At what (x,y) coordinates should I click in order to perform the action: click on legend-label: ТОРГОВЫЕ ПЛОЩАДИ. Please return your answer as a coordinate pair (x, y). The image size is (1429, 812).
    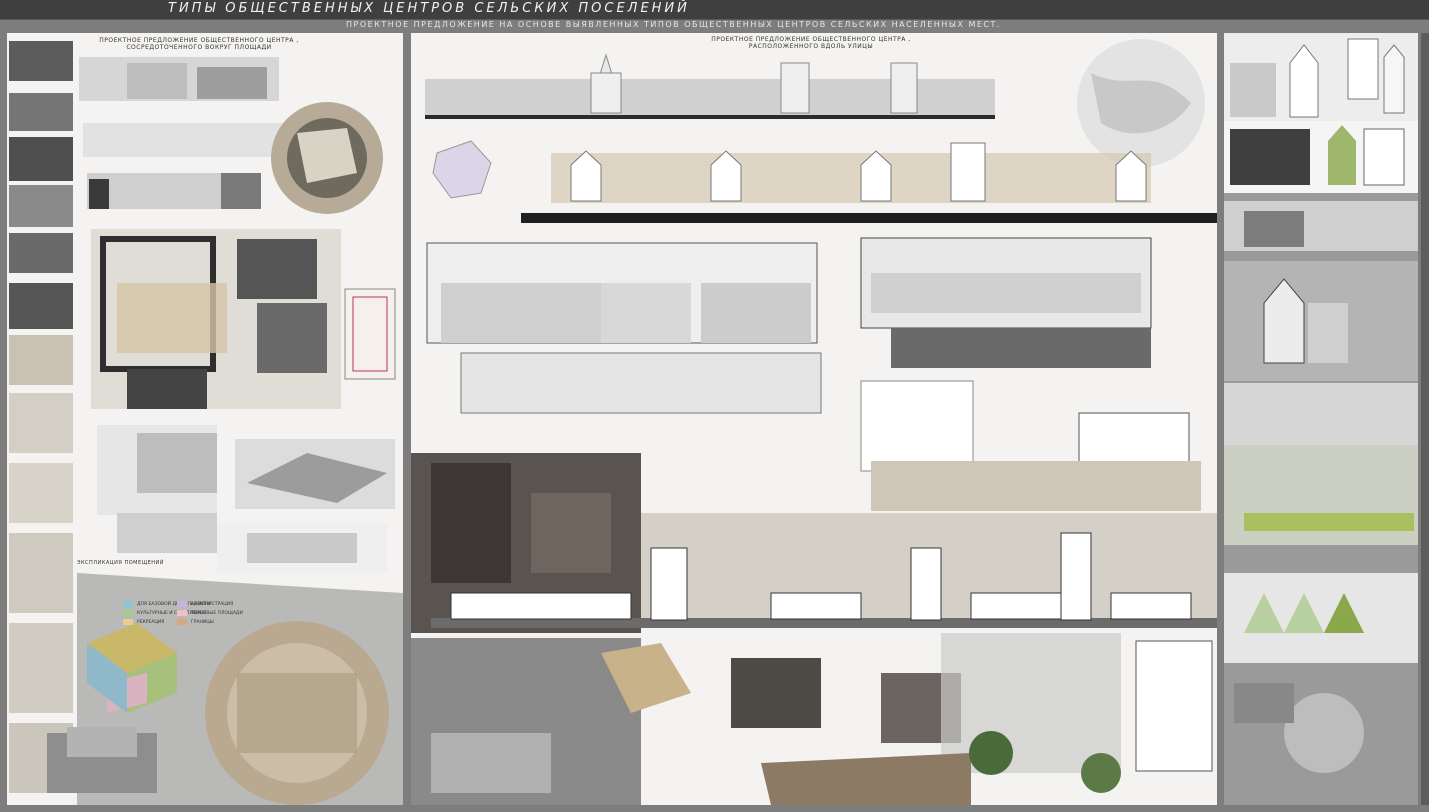
    Looking at the image, I should click on (217, 613).